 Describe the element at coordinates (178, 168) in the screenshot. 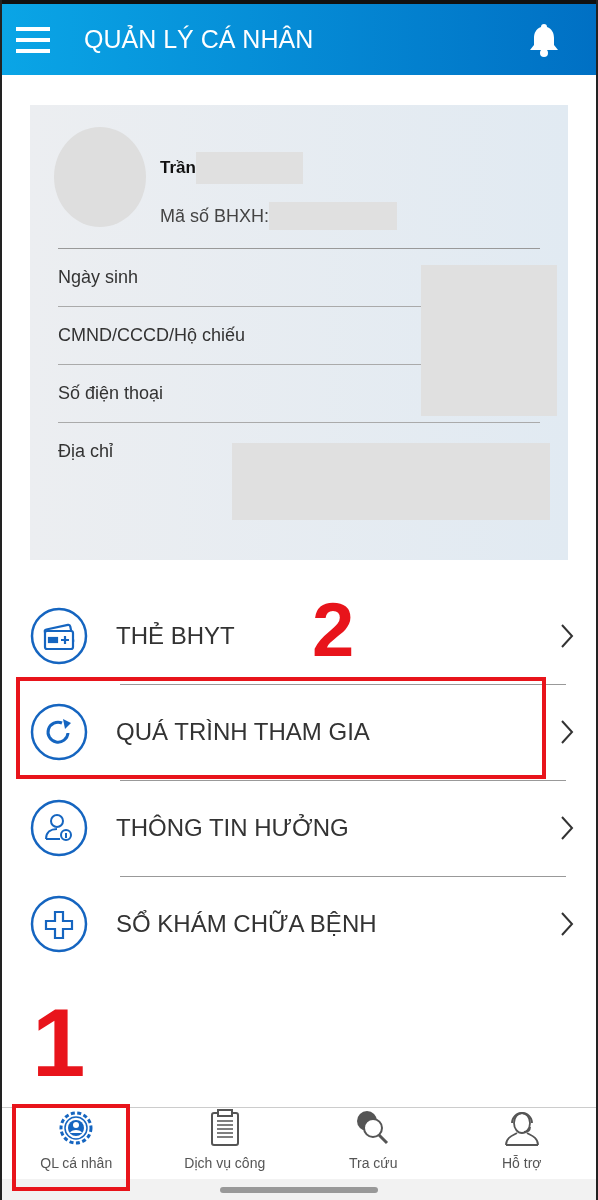

I see `user-name: Trần` at that location.